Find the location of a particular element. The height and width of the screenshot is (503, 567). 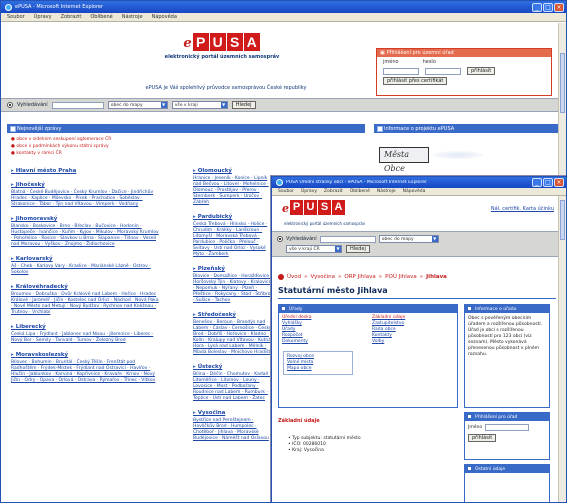

page-title: Statutární město Jihlava is located at coordinates (333, 290).